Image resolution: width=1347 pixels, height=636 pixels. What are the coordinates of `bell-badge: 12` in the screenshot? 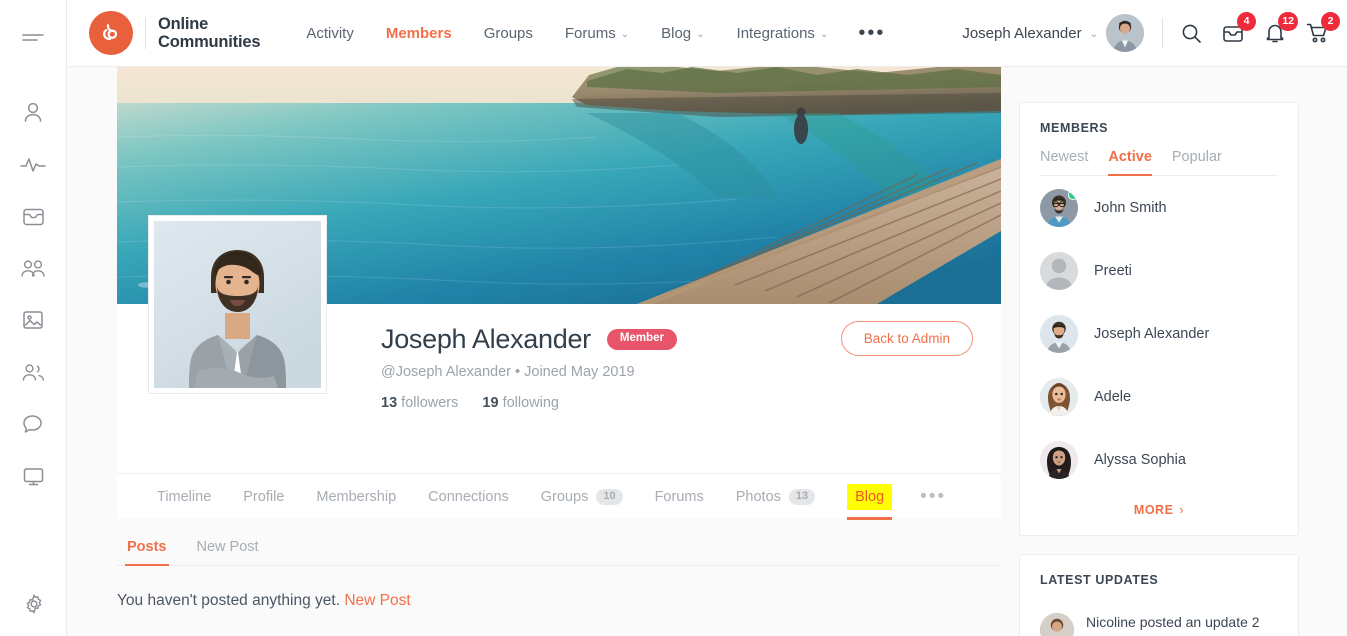 It's located at (1288, 21).